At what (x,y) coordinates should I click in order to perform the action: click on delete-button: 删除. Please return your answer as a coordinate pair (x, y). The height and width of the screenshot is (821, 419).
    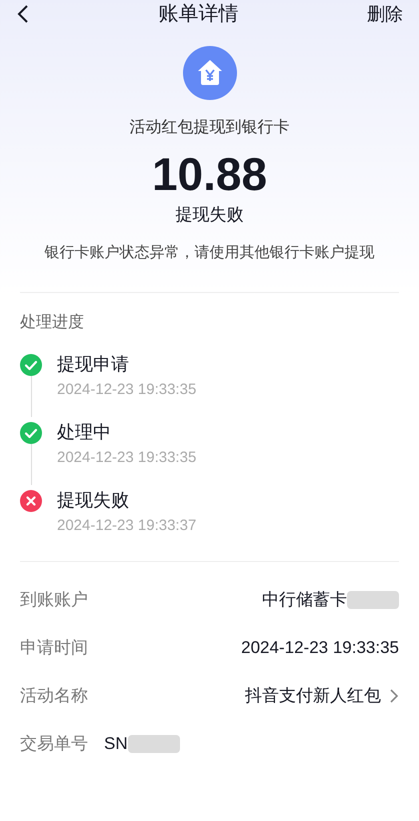
    Looking at the image, I should click on (385, 14).